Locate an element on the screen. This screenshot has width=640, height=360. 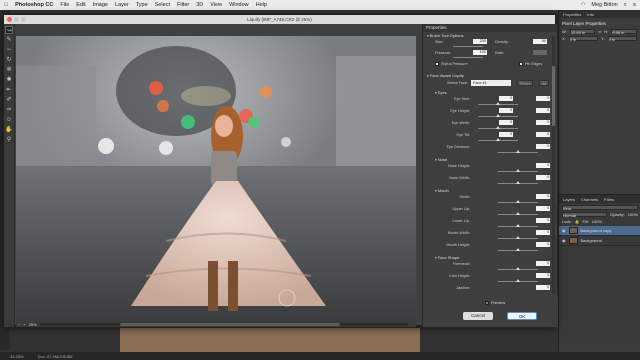
zoom-in-button: + is located at coordinates (24, 324).